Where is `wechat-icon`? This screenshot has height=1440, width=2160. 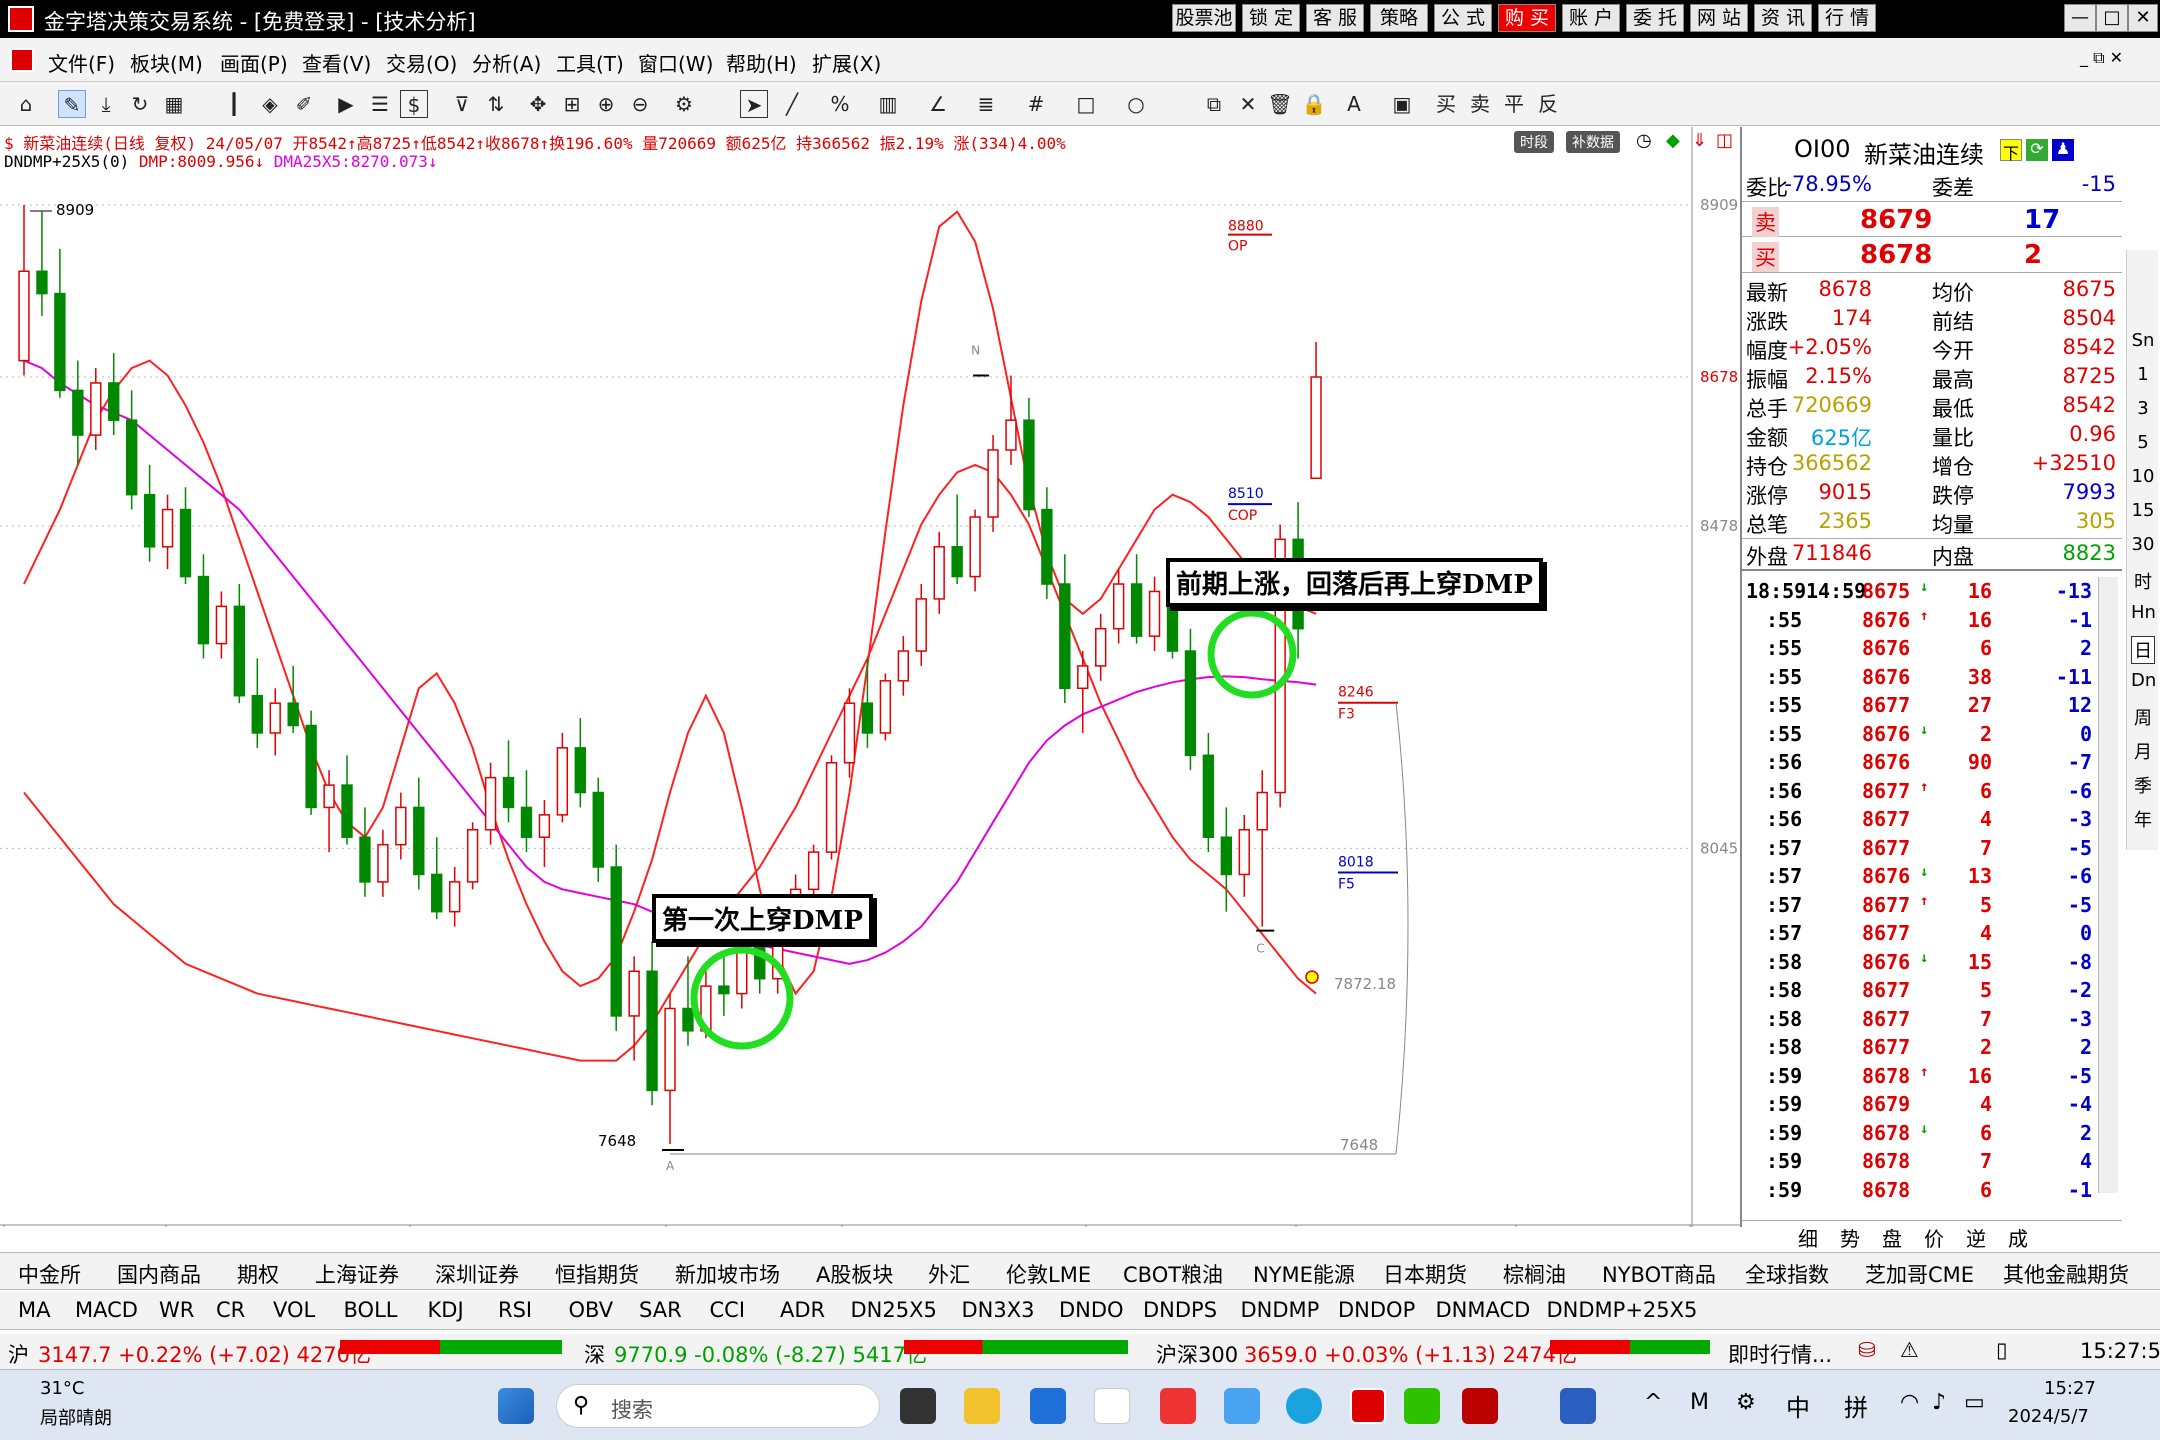
wechat-icon is located at coordinates (1422, 1406).